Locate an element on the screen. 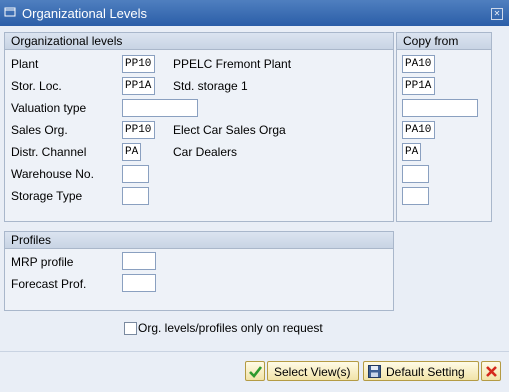 Image resolution: width=509 pixels, height=392 pixels. mrp-profile-field is located at coordinates (139, 261).